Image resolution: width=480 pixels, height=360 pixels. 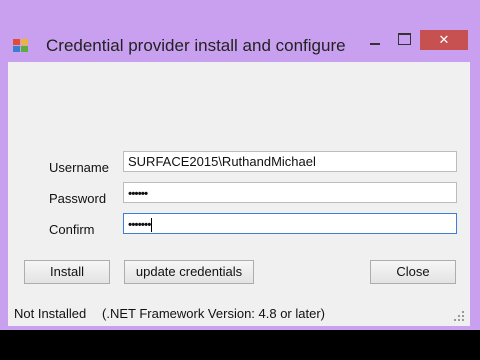 What do you see at coordinates (50, 313) in the screenshot?
I see `install-status: Not Installed` at bounding box center [50, 313].